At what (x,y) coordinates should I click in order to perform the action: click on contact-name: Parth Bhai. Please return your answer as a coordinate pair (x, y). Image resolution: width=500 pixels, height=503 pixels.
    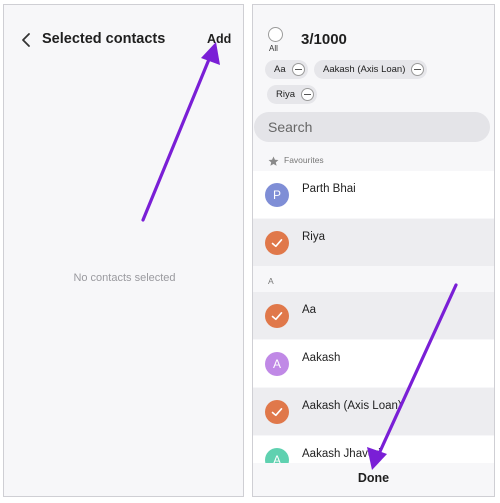
    Looking at the image, I should click on (329, 189).